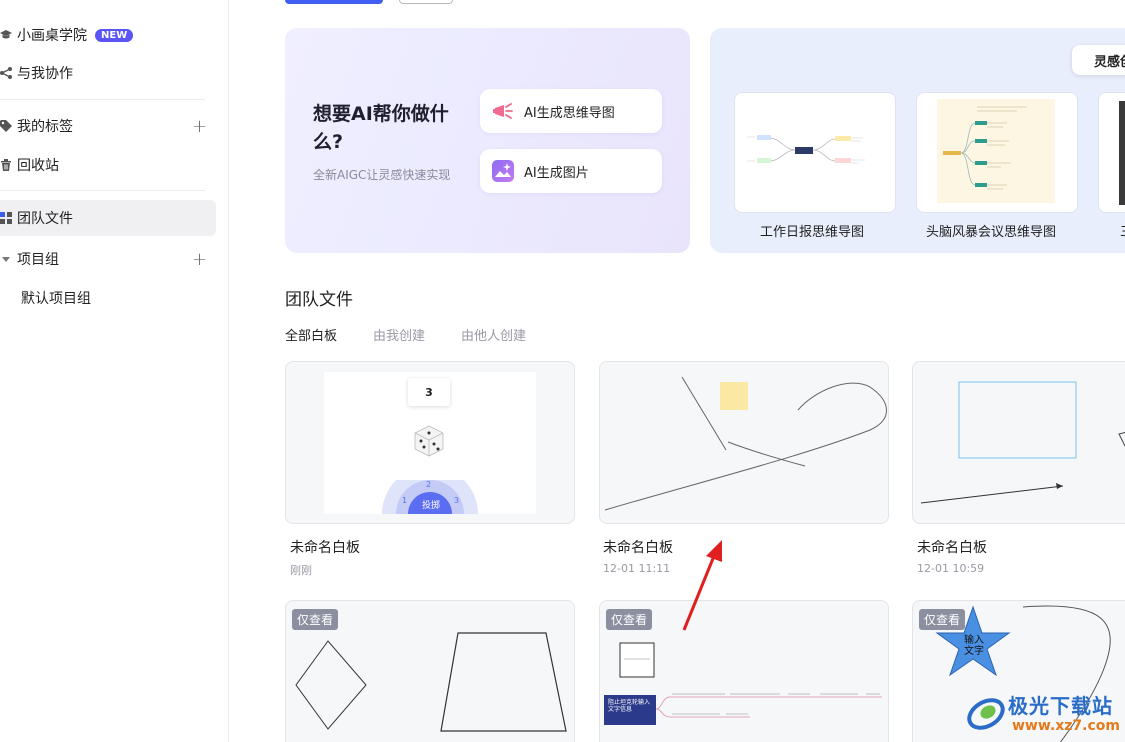 The width and height of the screenshot is (1125, 742). I want to click on board-card: 3 投掷 1 2 3, so click(430, 442).